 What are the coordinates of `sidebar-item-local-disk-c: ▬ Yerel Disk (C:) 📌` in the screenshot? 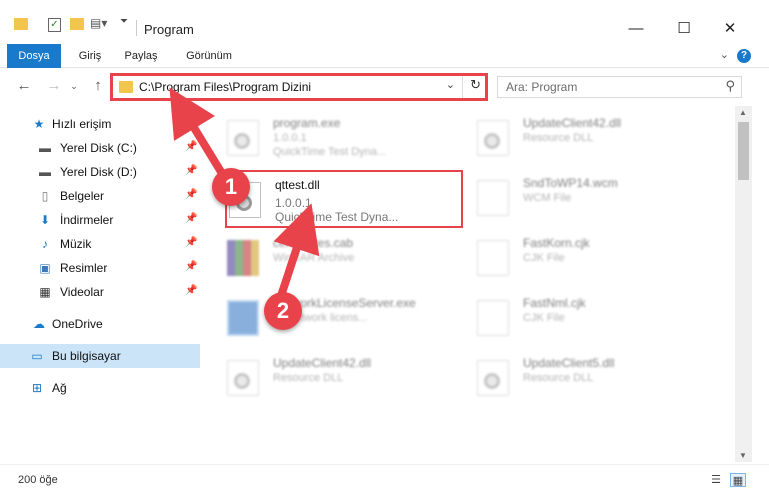 It's located at (100, 148).